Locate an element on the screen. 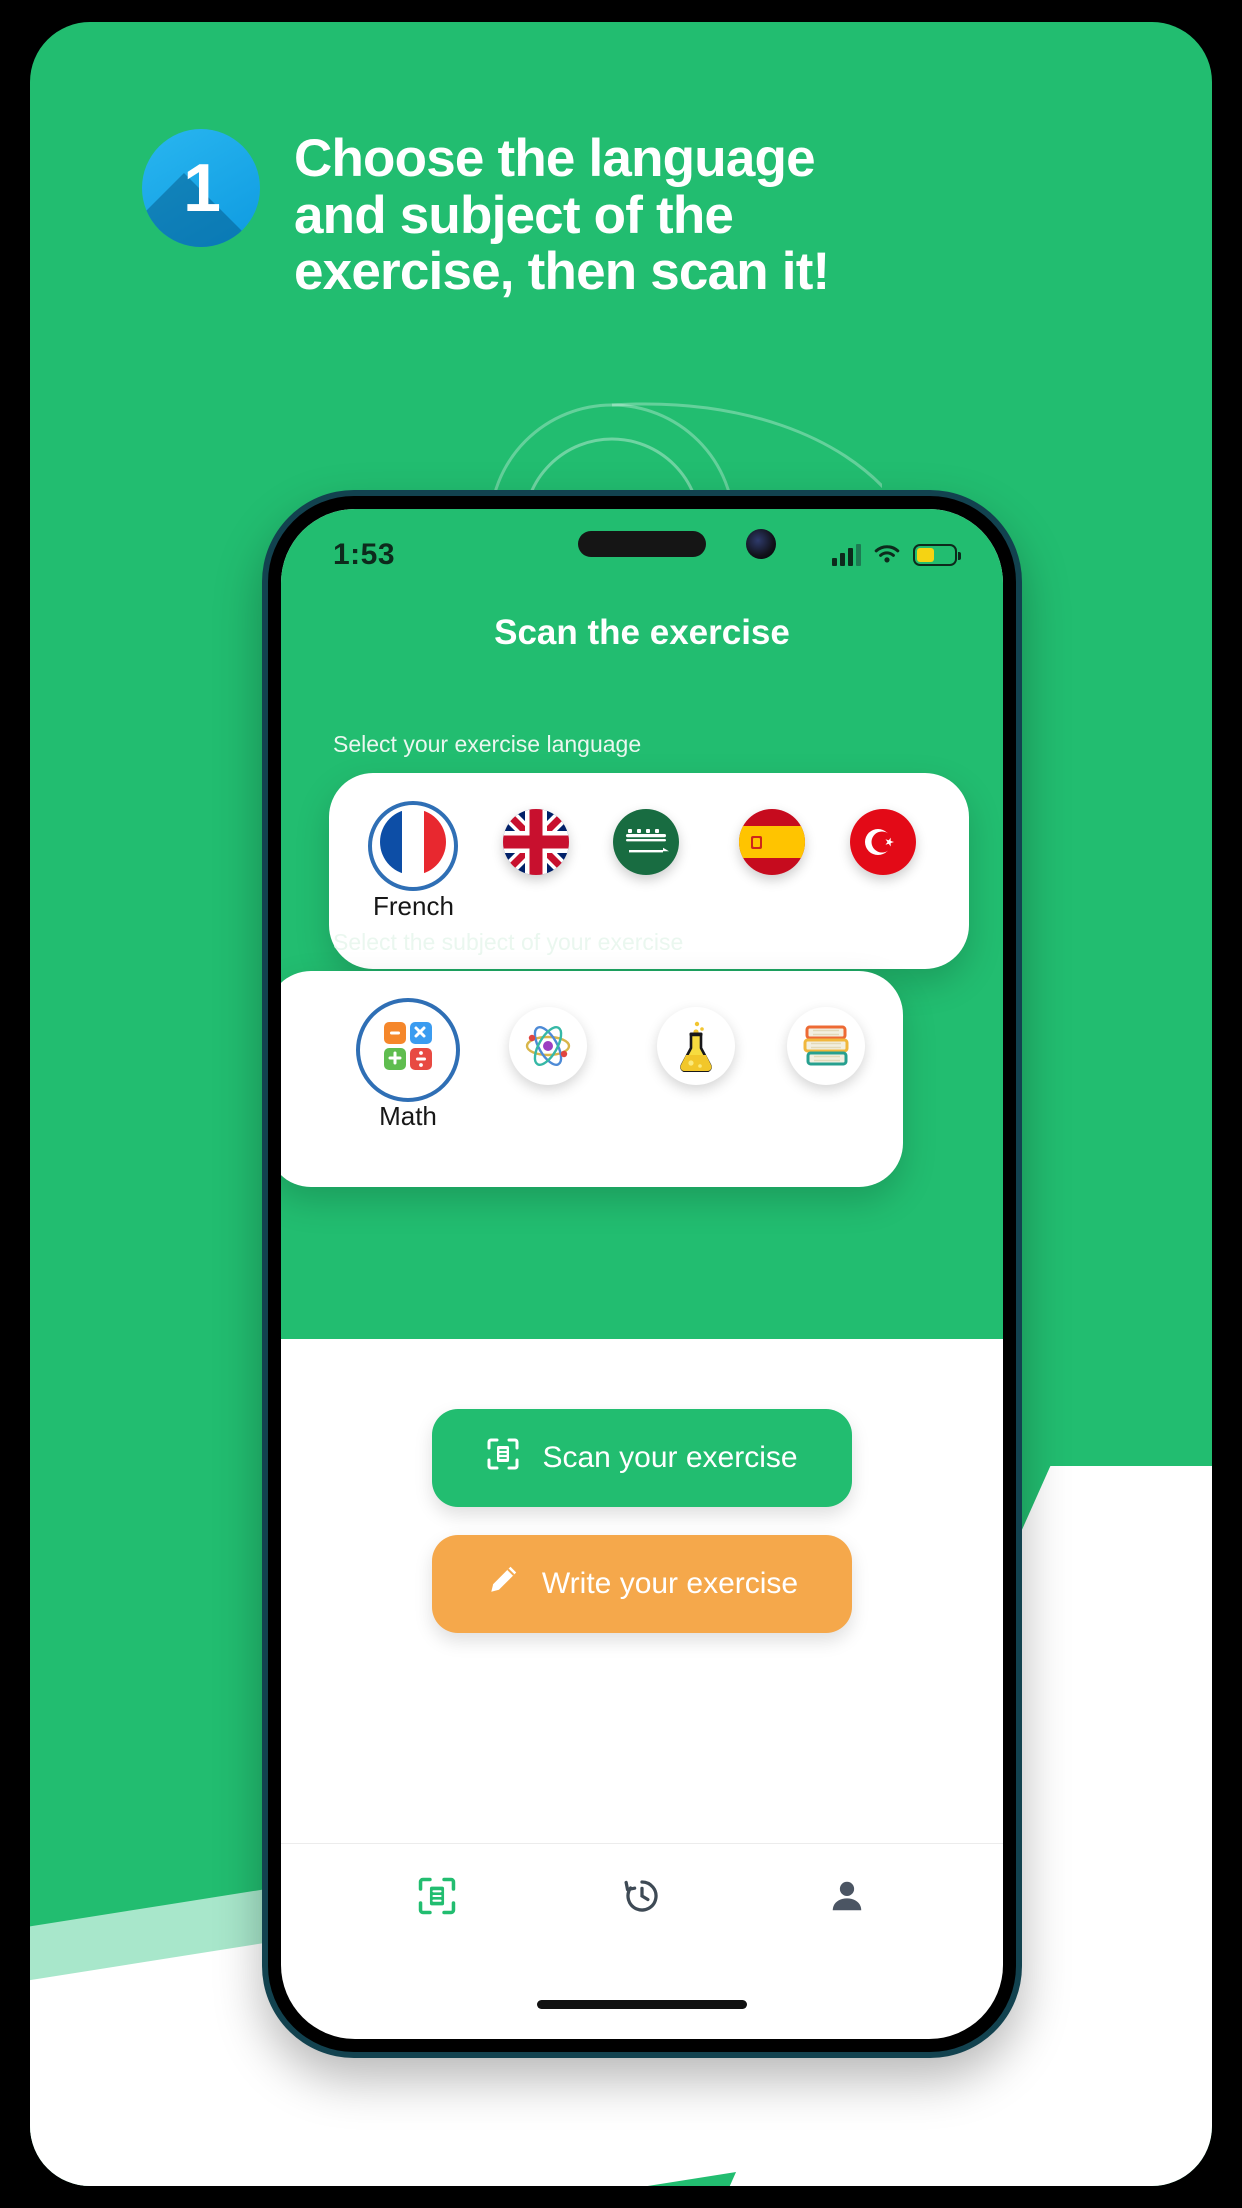  step-number-badge: 1 is located at coordinates (201, 188).